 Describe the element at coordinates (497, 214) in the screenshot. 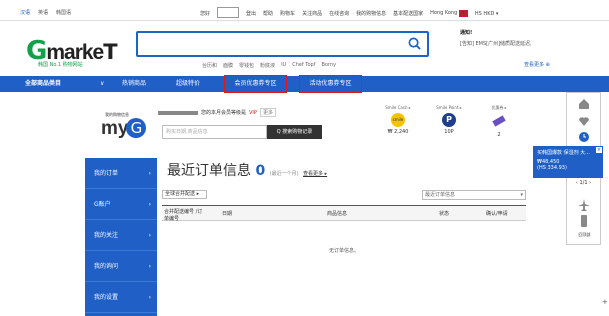

I see `col-confirm: 确认/申请` at that location.